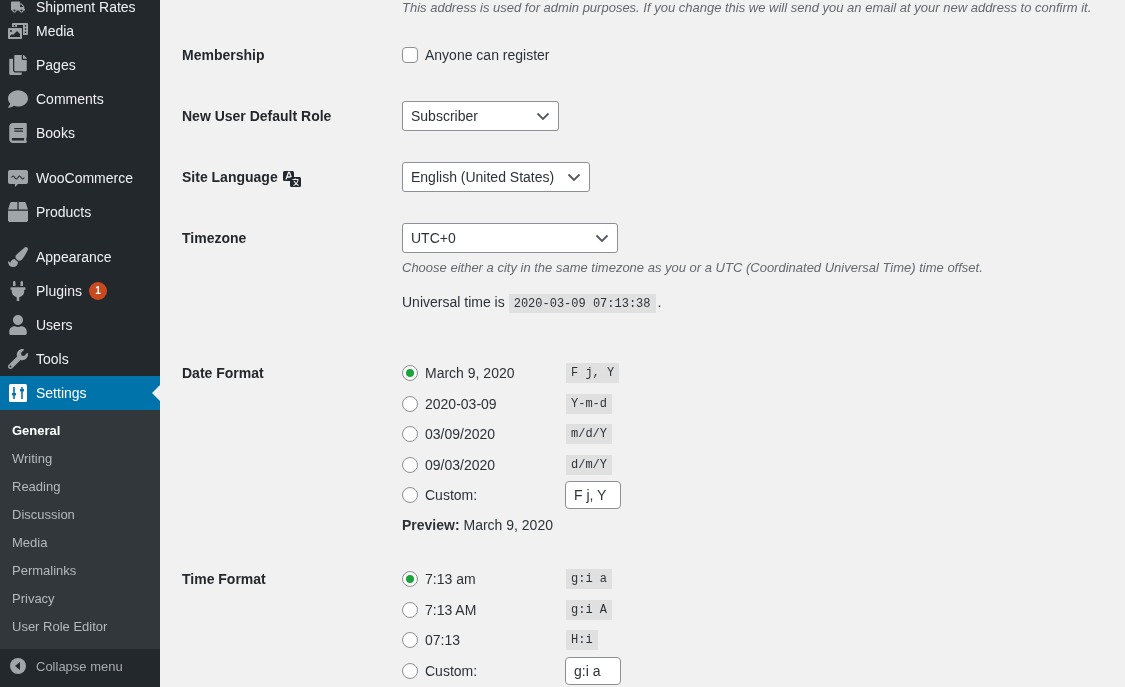 The height and width of the screenshot is (687, 1125). Describe the element at coordinates (460, 464) in the screenshot. I see `option-label: 09/03/2020` at that location.